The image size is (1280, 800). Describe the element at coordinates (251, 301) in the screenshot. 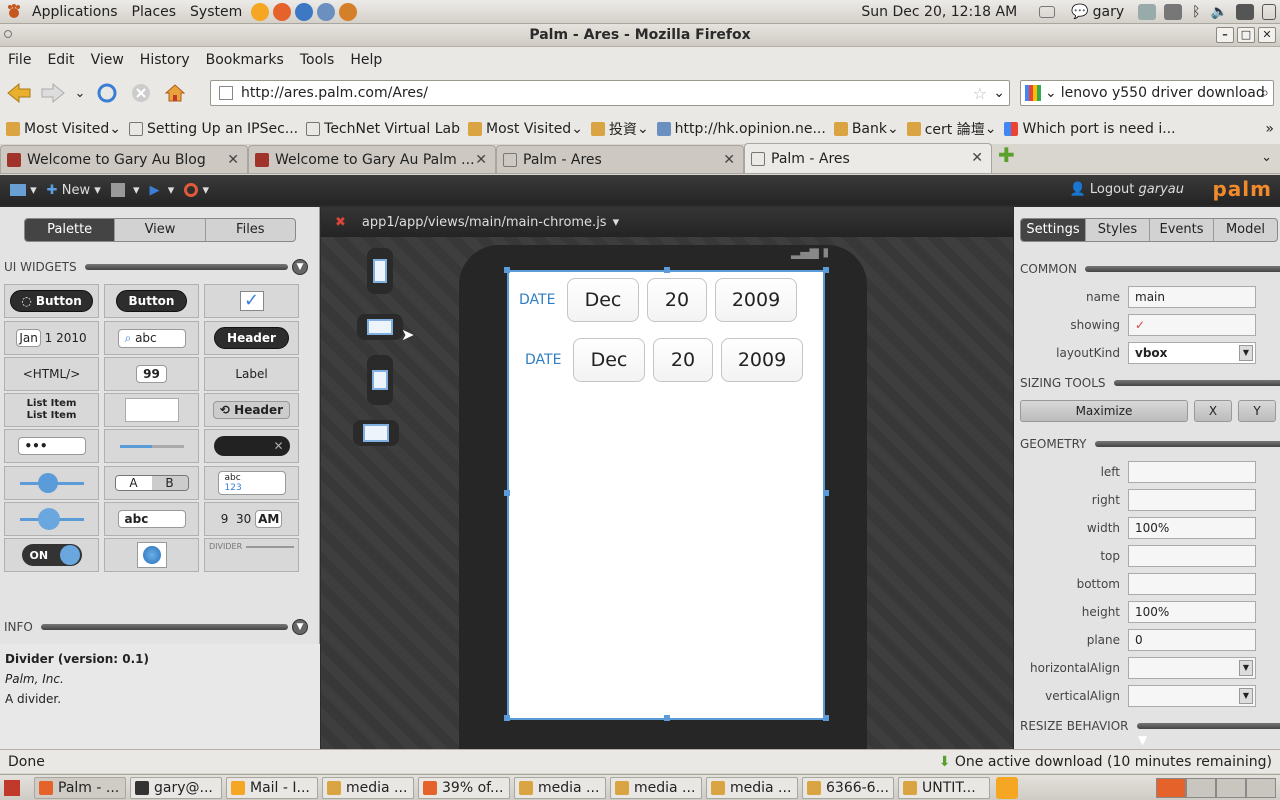

I see `widget-checkbox: ✓` at that location.